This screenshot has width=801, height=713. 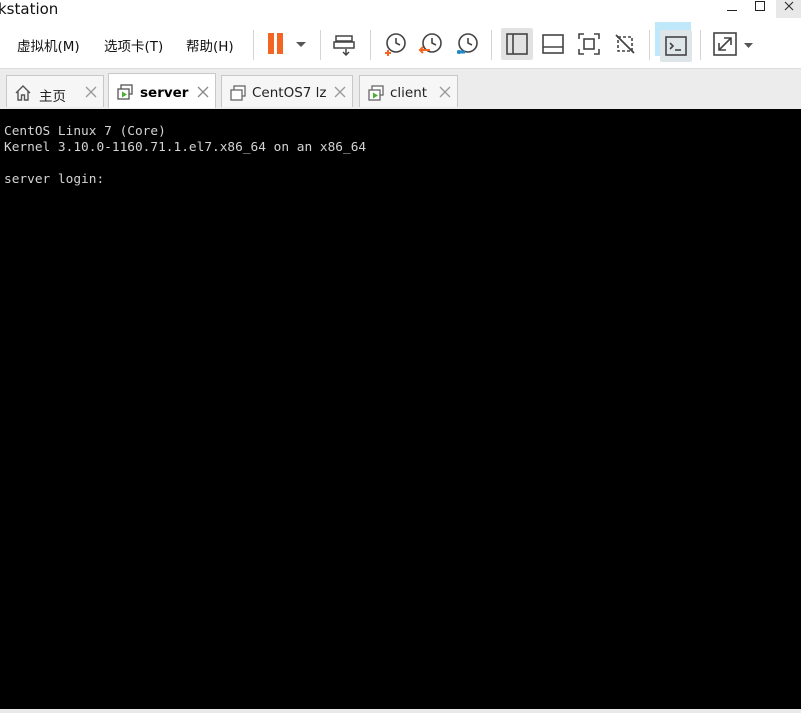 I want to click on tab-client-label: client, so click(x=409, y=93).